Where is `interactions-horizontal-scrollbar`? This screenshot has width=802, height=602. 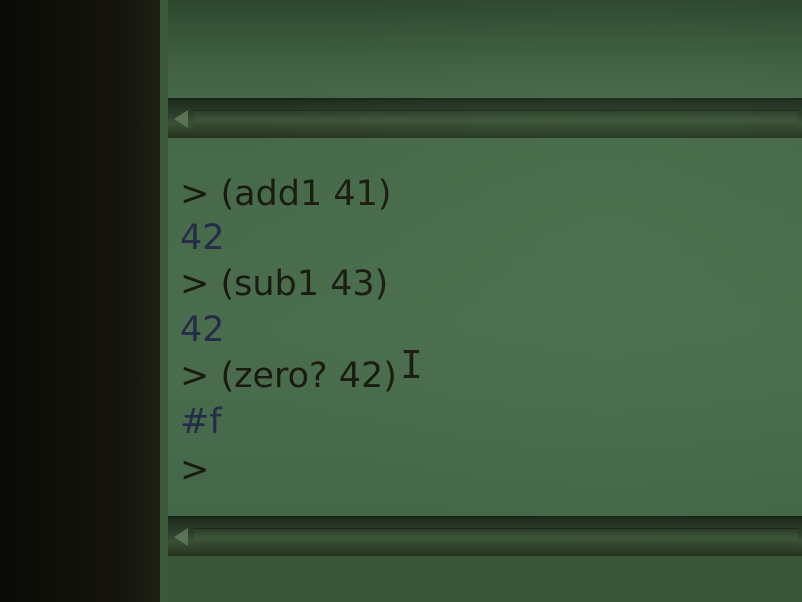 interactions-horizontal-scrollbar is located at coordinates (485, 537).